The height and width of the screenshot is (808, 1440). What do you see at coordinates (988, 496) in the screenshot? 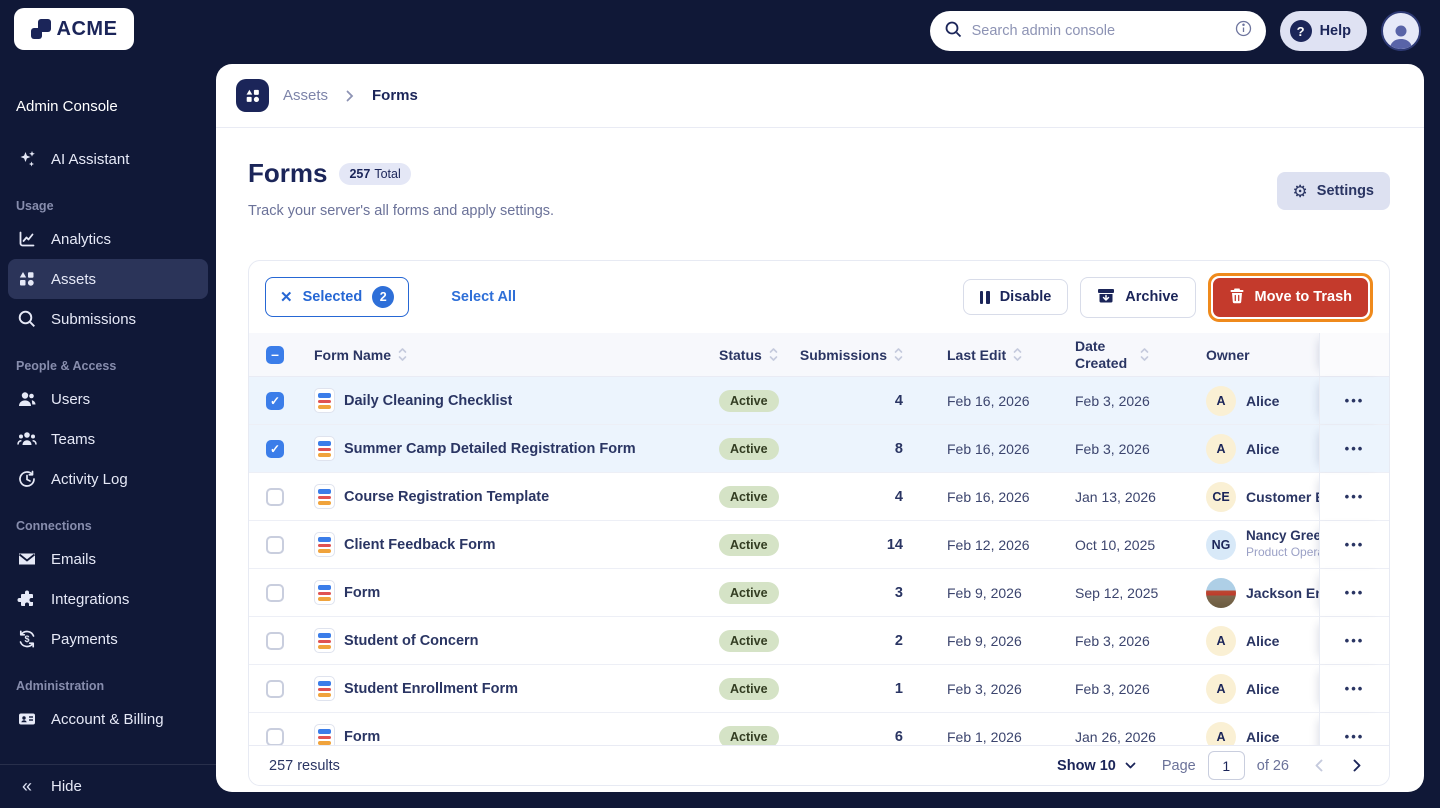
I see `last-edit-date: Feb 16, 2026` at bounding box center [988, 496].